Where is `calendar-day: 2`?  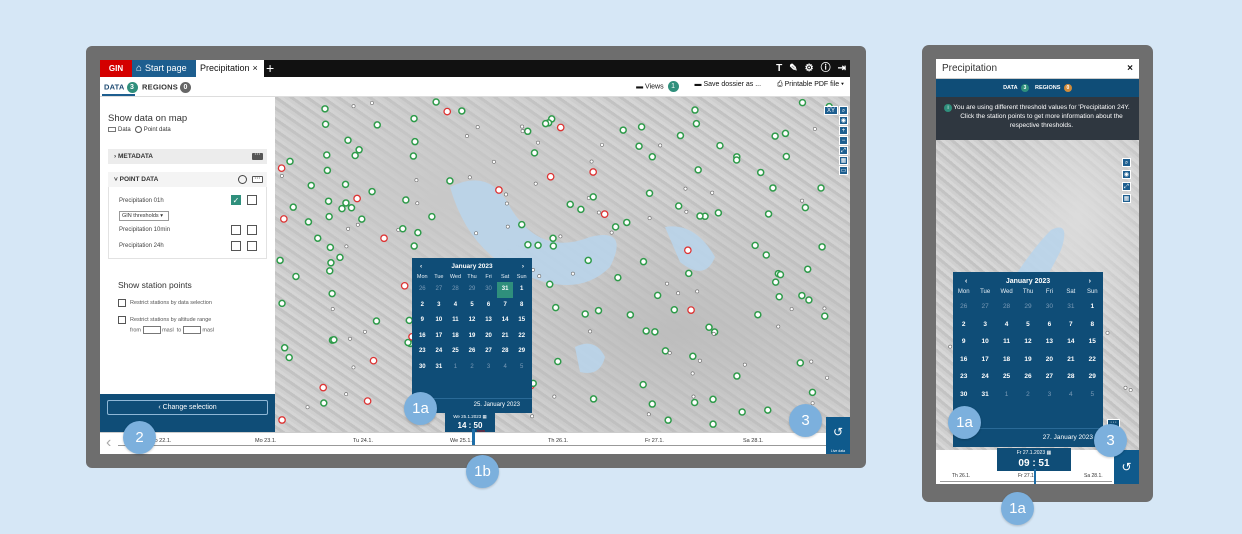 calendar-day: 2 is located at coordinates (963, 325).